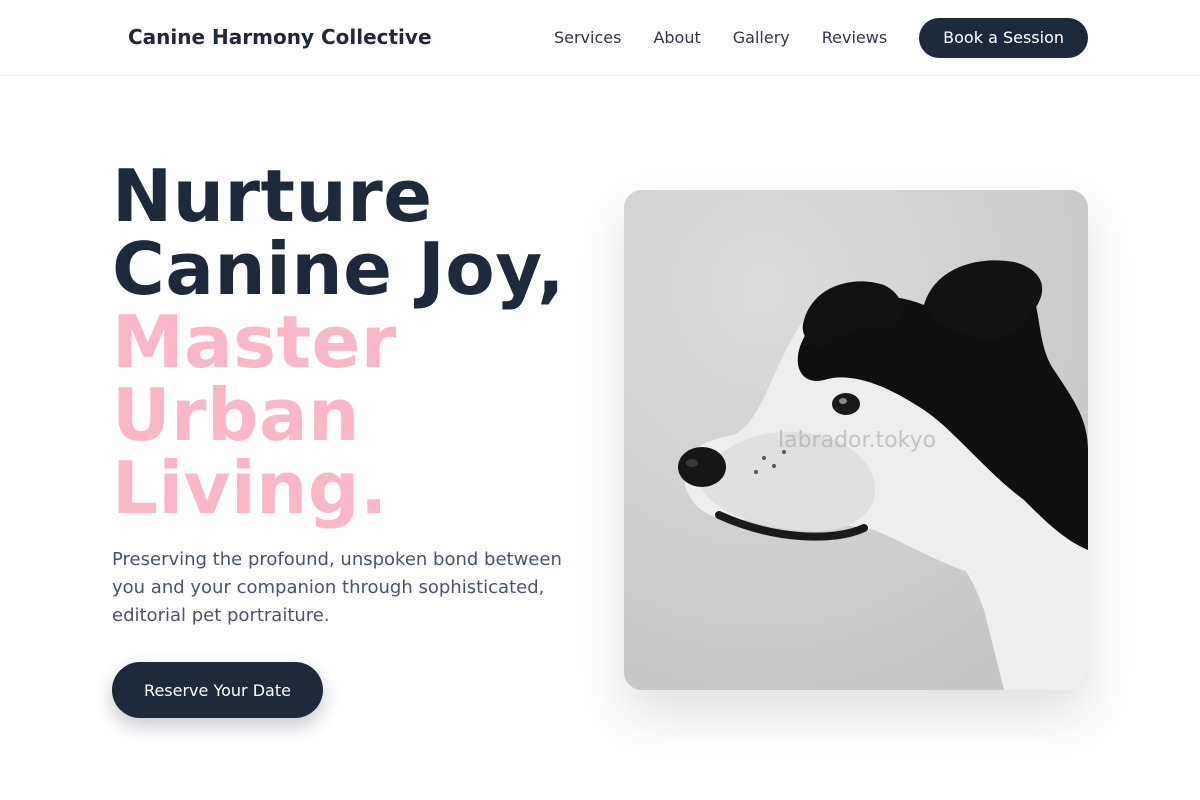 The width and height of the screenshot is (1200, 800). What do you see at coordinates (338, 269) in the screenshot?
I see `hero-title-line: Canine Joy,` at bounding box center [338, 269].